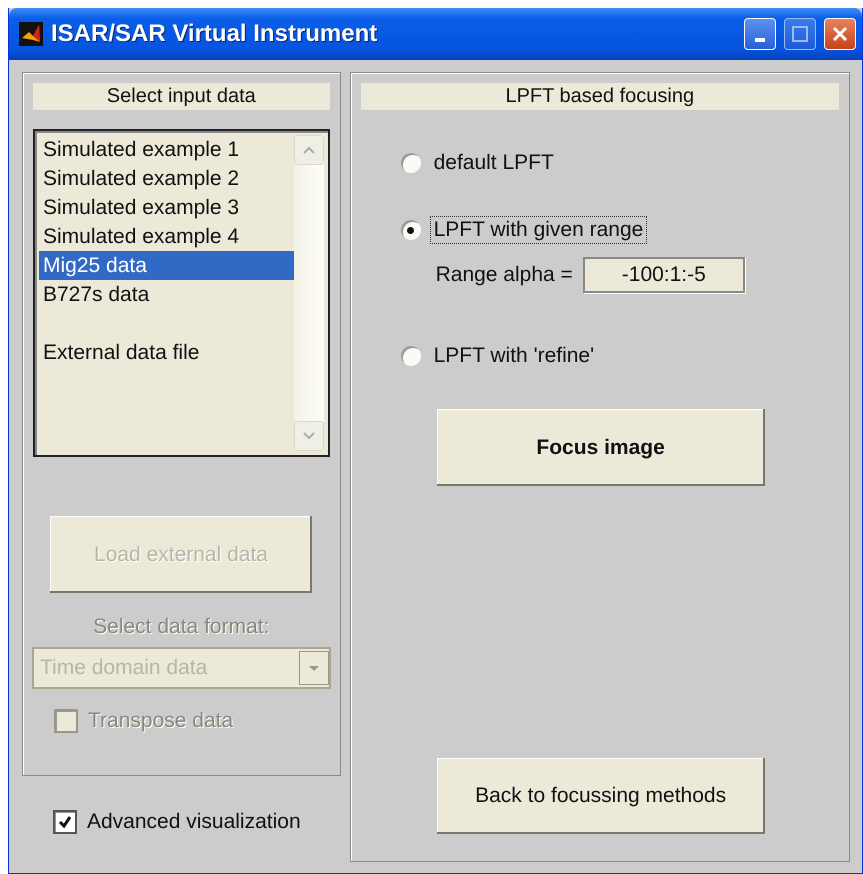 The image size is (863, 874). What do you see at coordinates (760, 34) in the screenshot?
I see `minimize-button` at bounding box center [760, 34].